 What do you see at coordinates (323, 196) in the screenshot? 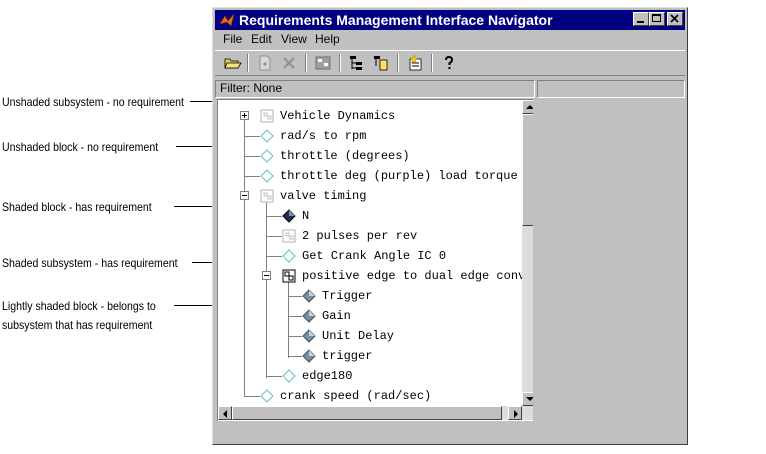
I see `tree-item-label: valve timing` at bounding box center [323, 196].